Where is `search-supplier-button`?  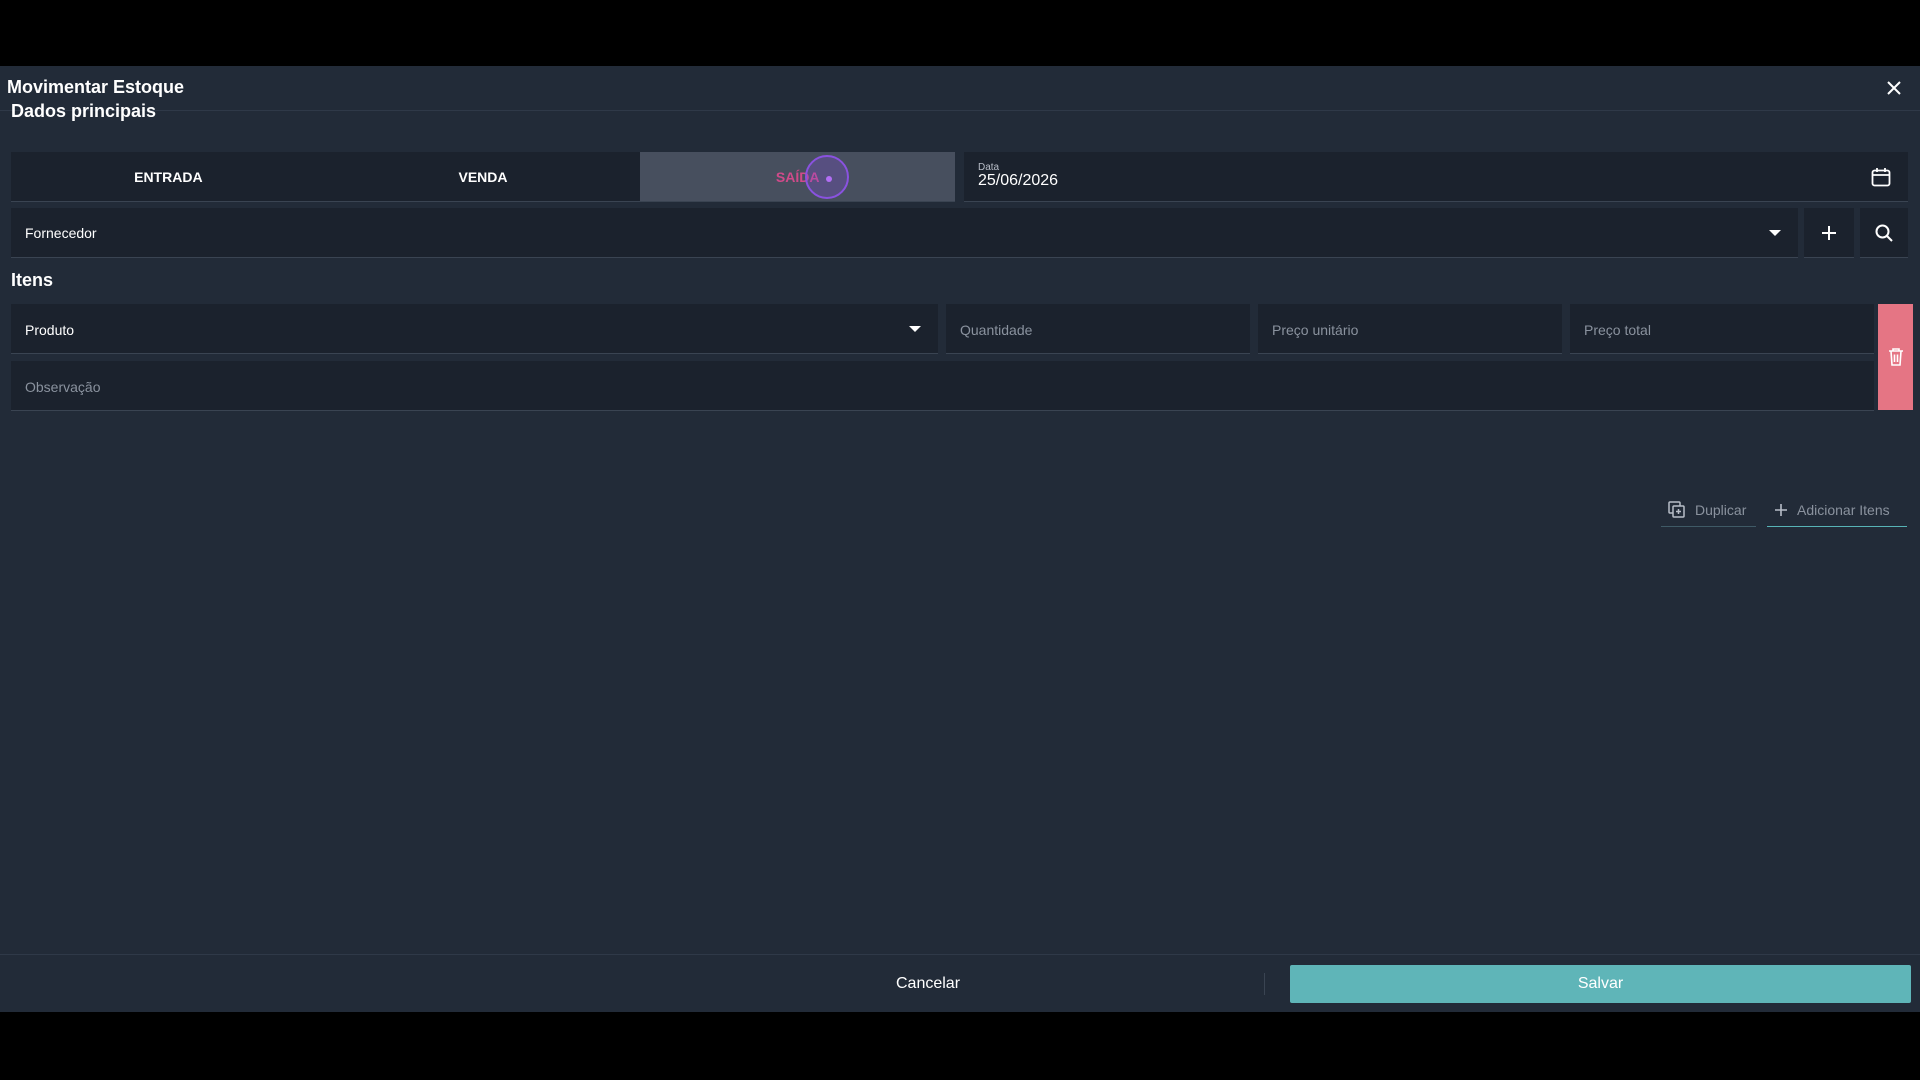 search-supplier-button is located at coordinates (1884, 233).